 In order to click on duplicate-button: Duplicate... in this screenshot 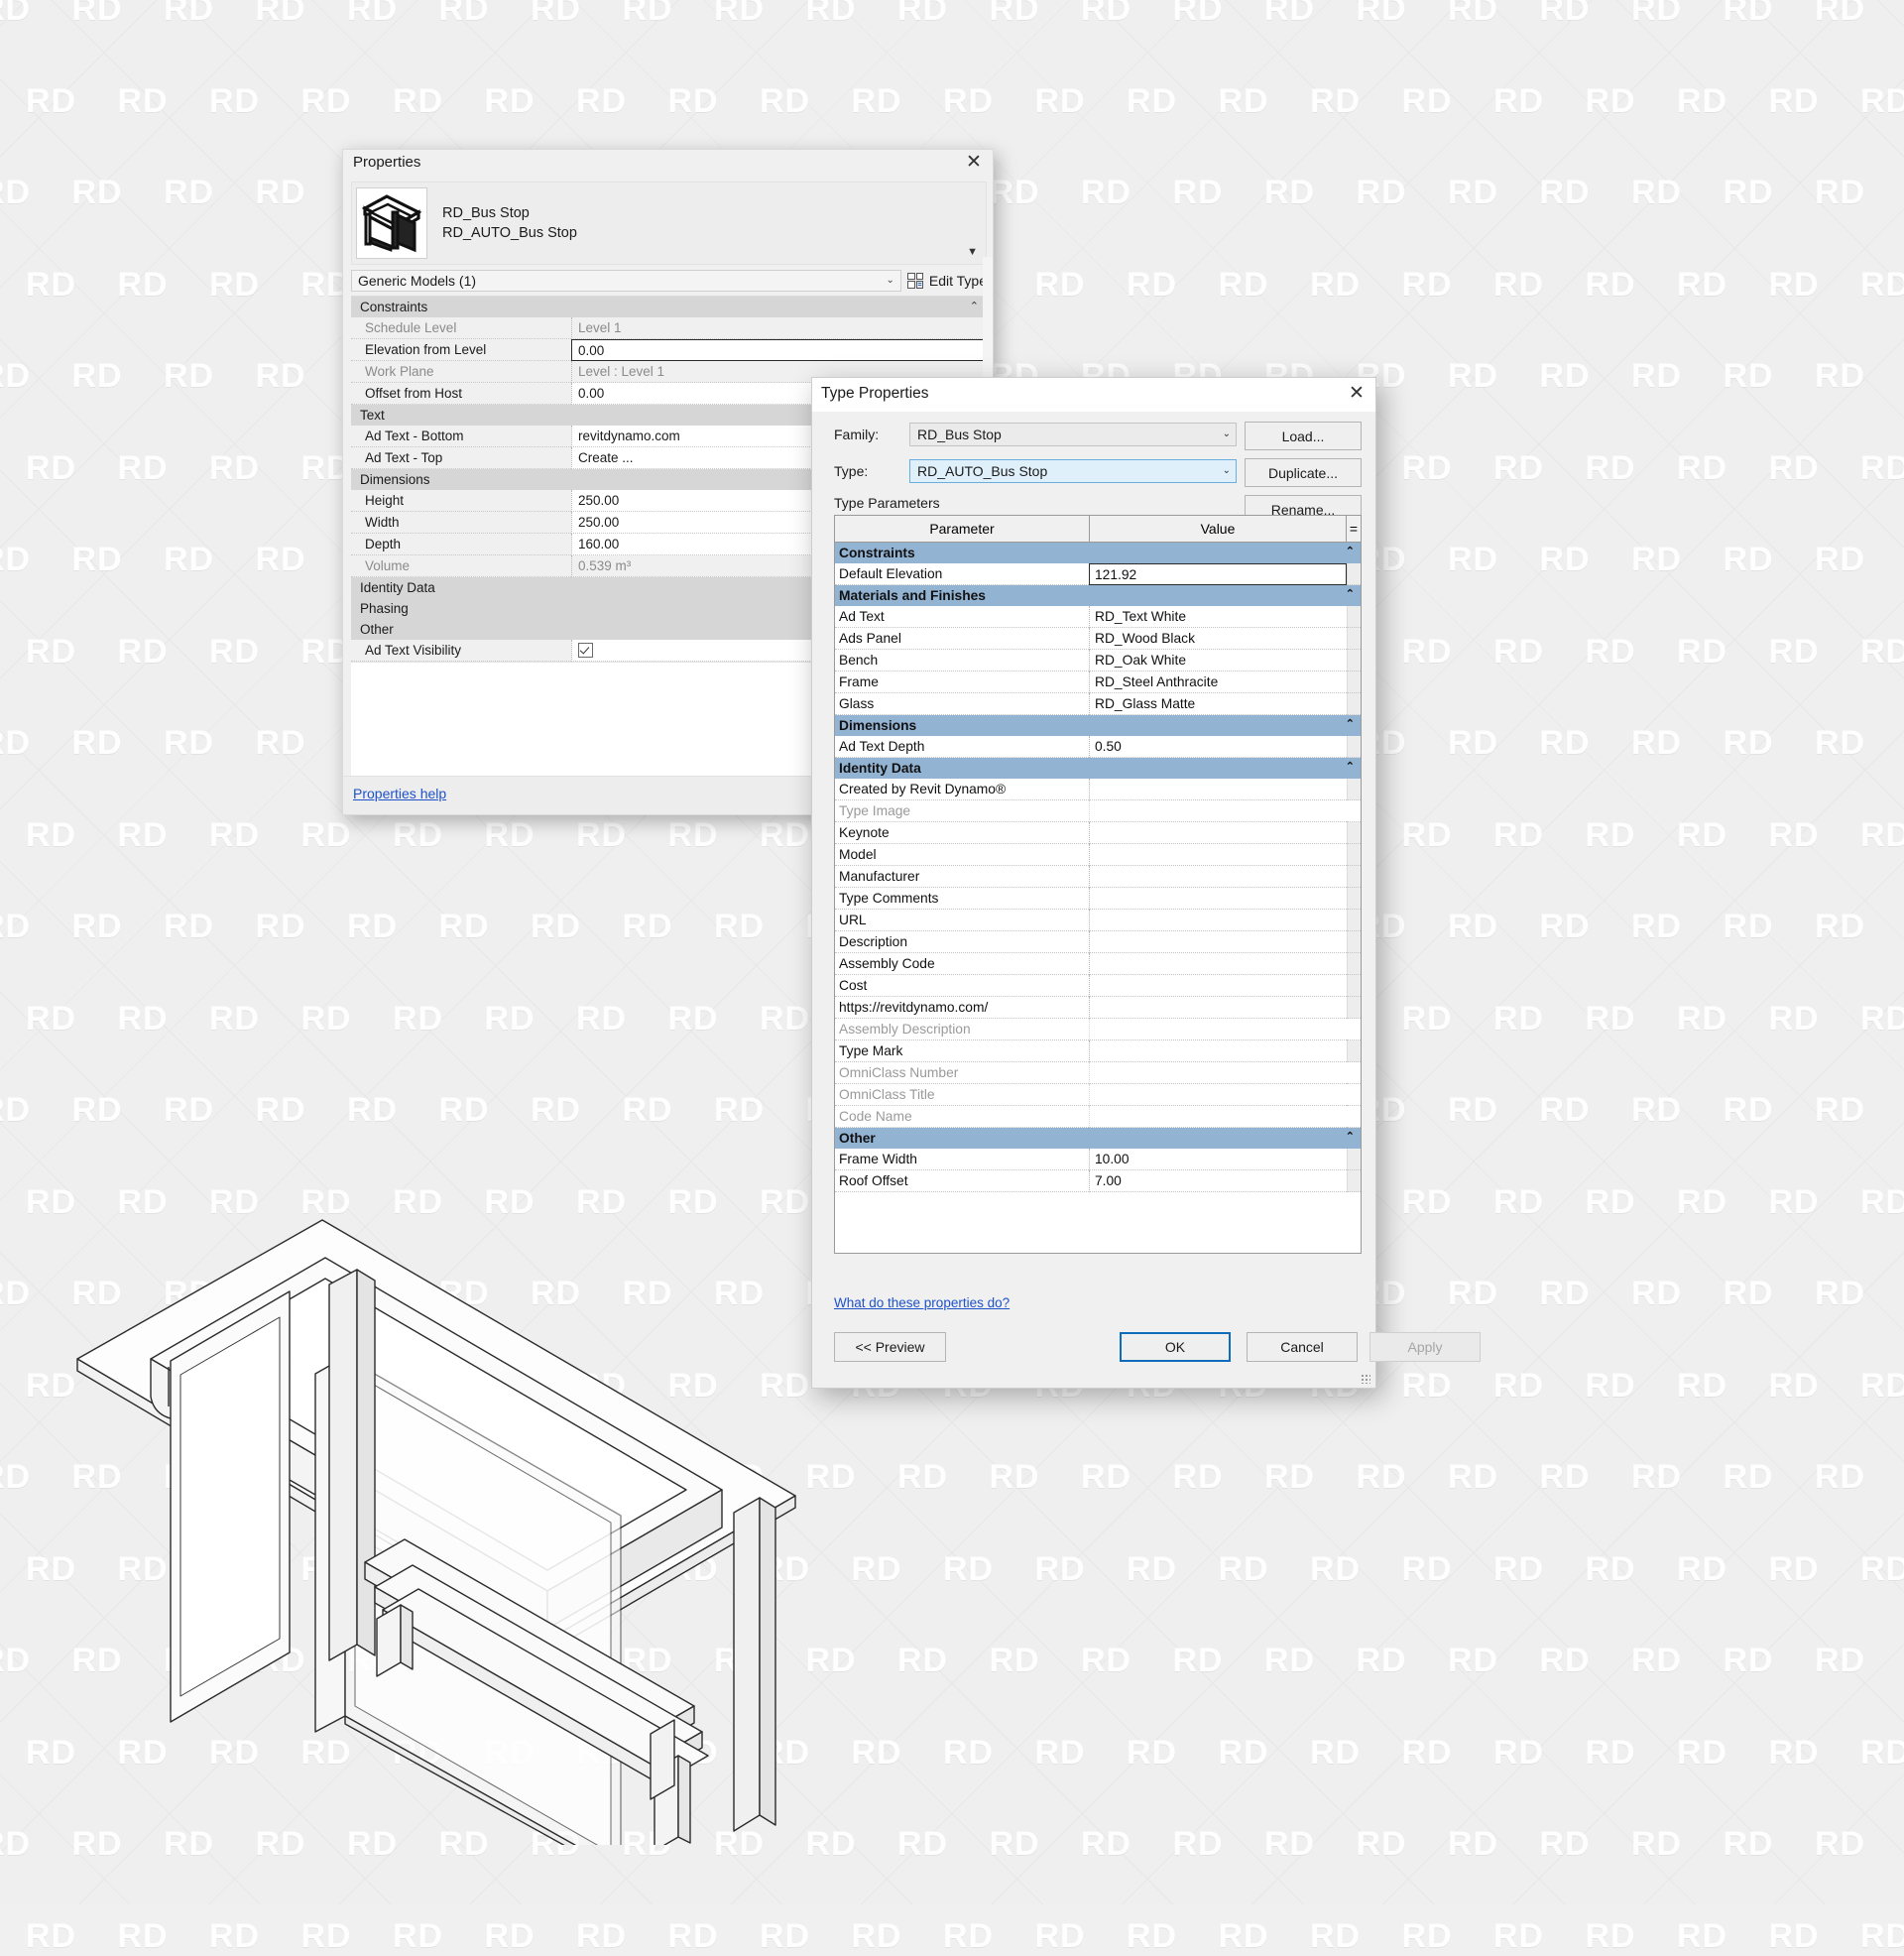, I will do `click(1303, 472)`.